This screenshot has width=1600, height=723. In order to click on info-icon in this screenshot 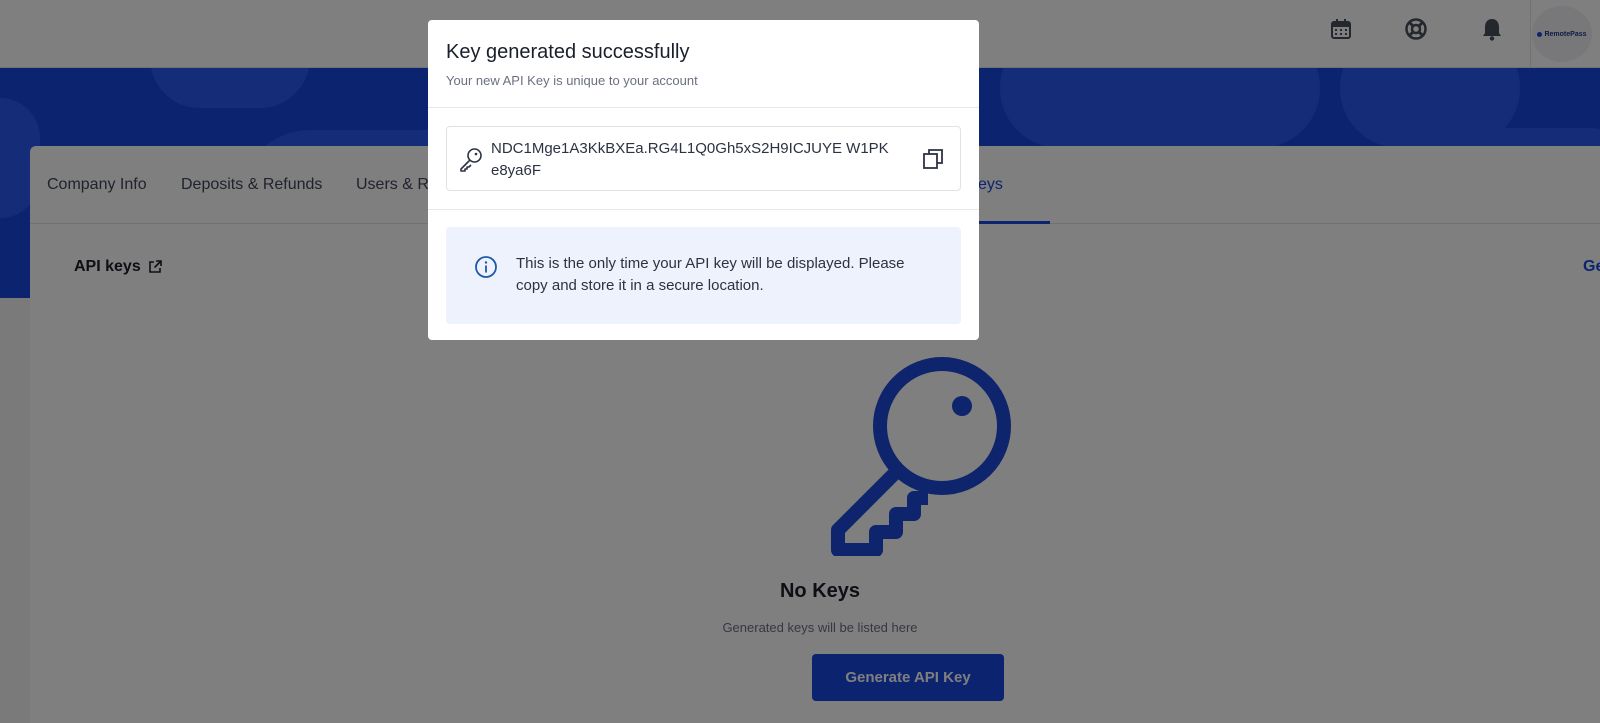, I will do `click(486, 267)`.